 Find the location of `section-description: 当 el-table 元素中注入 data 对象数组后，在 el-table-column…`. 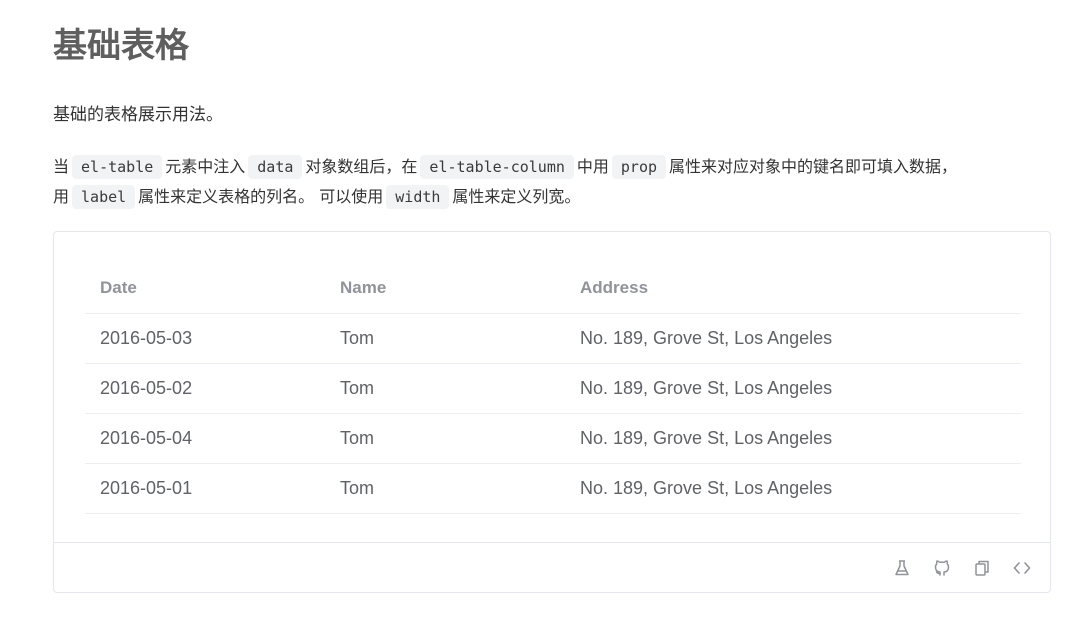

section-description: 当 el-table 元素中注入 data 对象数组后，在 el-table-column… is located at coordinates (558, 182).